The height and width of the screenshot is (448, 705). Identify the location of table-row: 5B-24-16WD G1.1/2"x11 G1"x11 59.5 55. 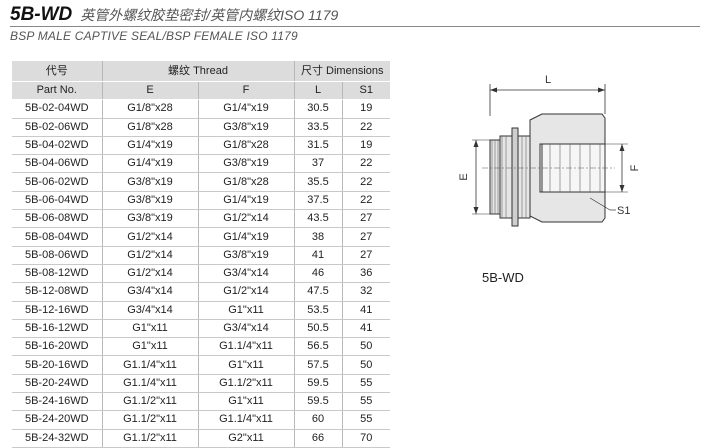
(201, 402).